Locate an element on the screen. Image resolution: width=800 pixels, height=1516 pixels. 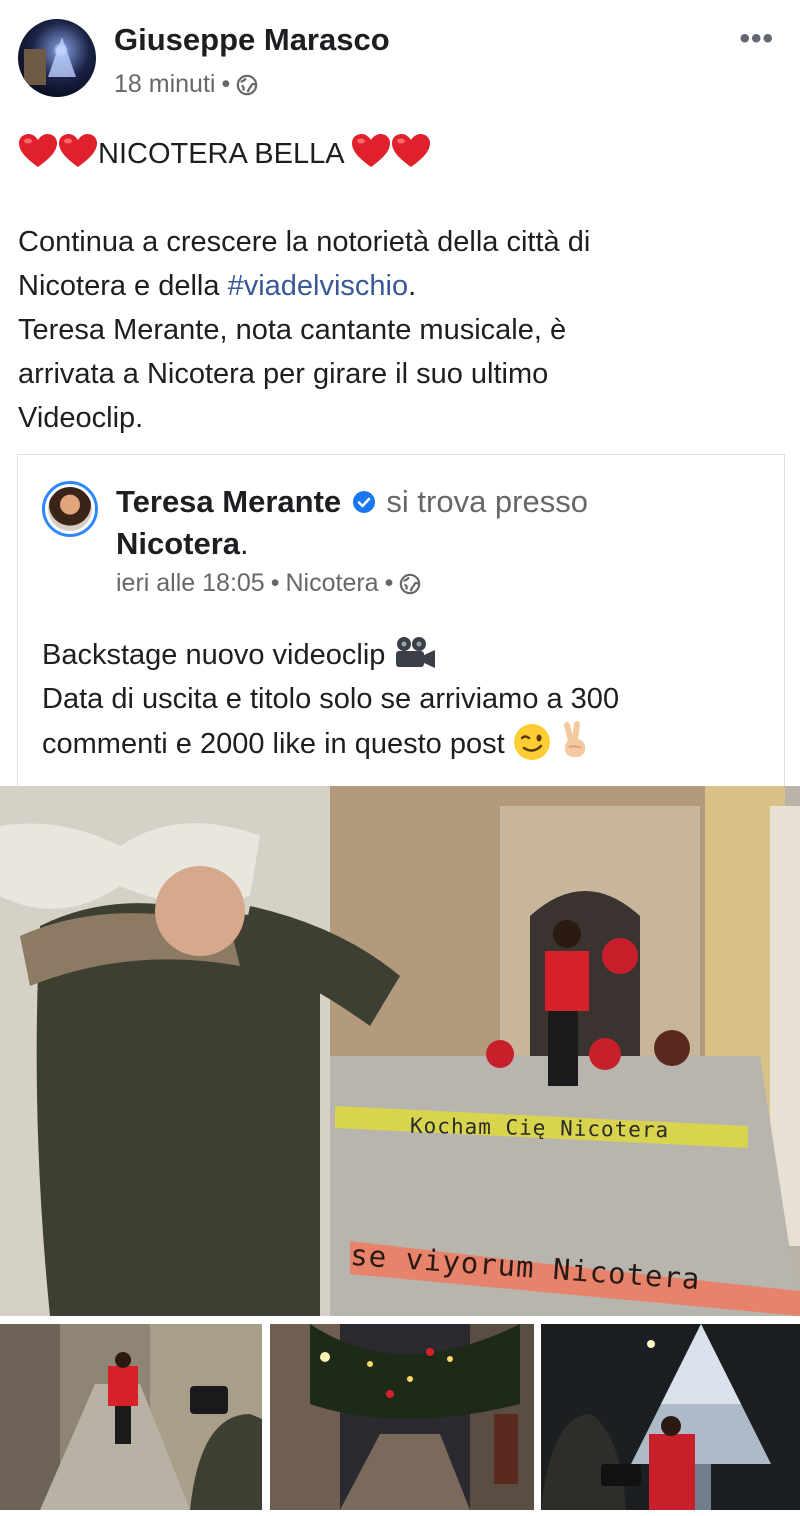
banner-top-text: Kocham Cię Nicotera is located at coordinates (539, 1128).